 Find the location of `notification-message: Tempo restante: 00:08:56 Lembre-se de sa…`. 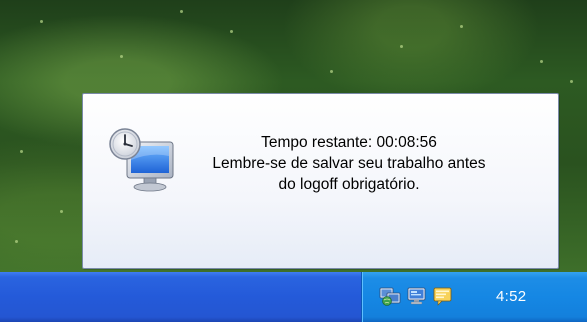

notification-message: Tempo restante: 00:08:56 Lembre-se de sa… is located at coordinates (349, 163).